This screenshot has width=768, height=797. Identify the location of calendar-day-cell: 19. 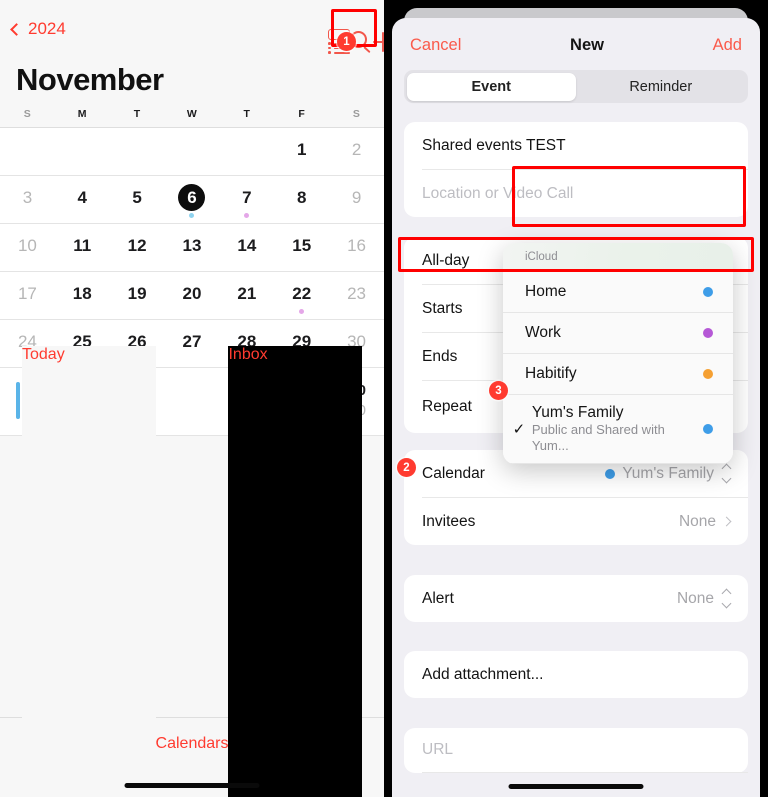
(137, 295).